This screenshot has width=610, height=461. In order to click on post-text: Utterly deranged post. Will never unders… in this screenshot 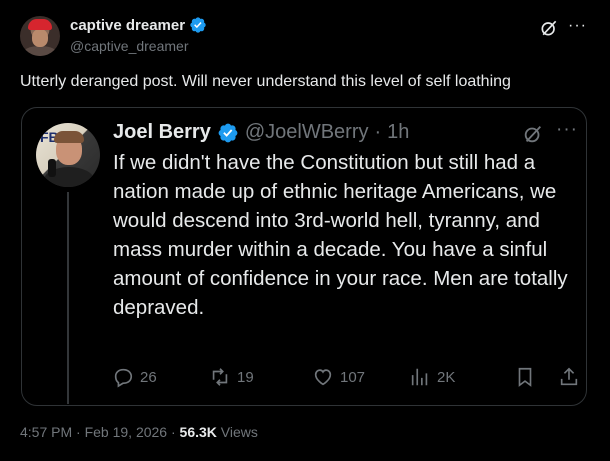, I will do `click(265, 81)`.